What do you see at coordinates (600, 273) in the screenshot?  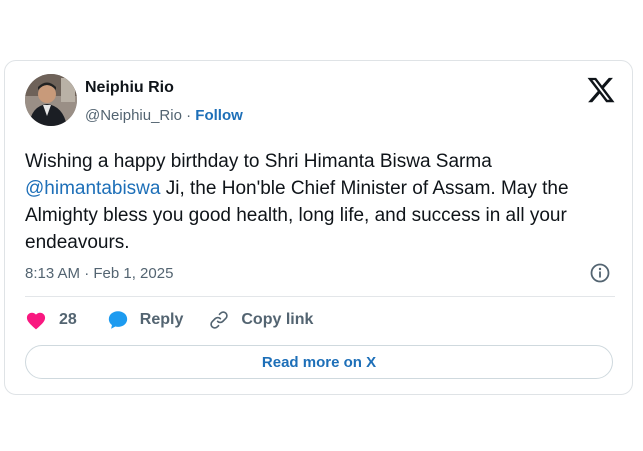 I see `info-icon` at bounding box center [600, 273].